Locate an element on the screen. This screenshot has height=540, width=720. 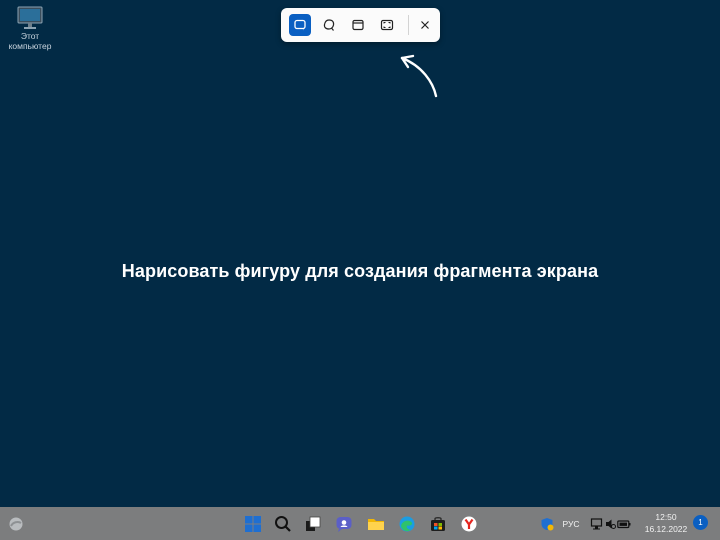
fullscreen-snip-icon is located at coordinates (387, 25).